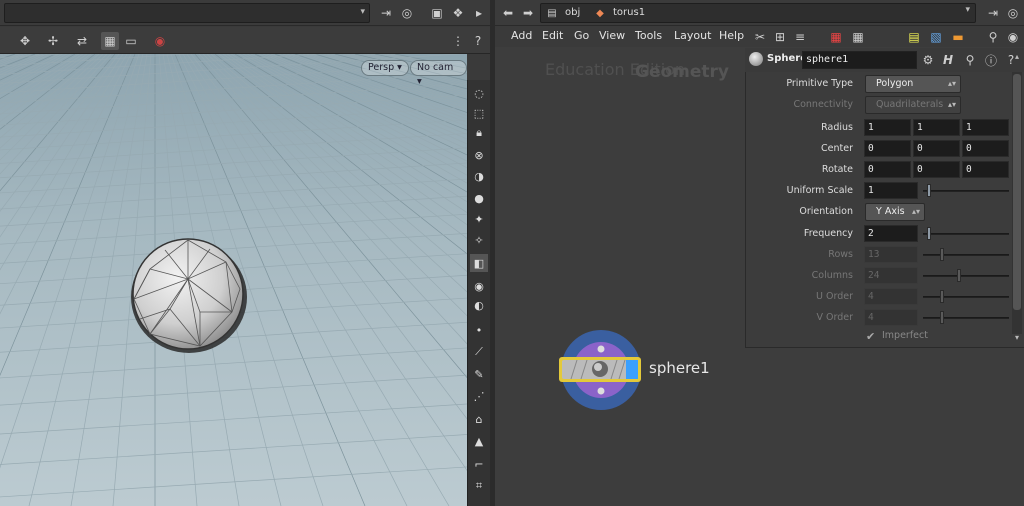 Image resolution: width=1024 pixels, height=506 pixels. Describe the element at coordinates (572, 13) in the screenshot. I see `path-crumb-obj: obj` at that location.